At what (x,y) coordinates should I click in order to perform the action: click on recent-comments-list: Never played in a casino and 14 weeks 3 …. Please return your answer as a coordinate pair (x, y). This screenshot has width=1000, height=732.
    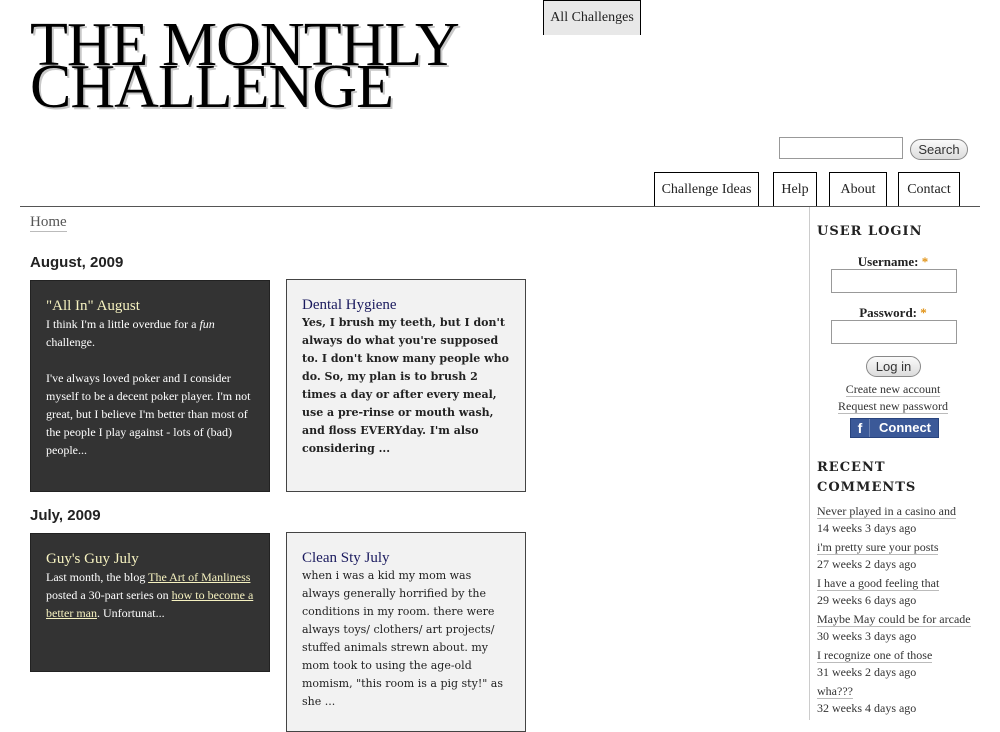
    Looking at the image, I should click on (897, 610).